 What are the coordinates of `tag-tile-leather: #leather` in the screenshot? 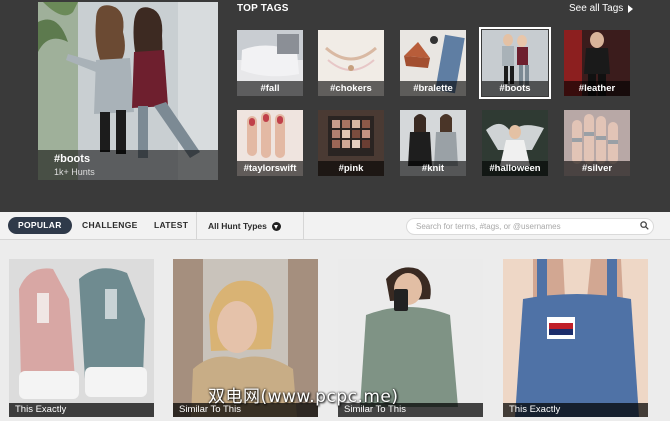 It's located at (597, 63).